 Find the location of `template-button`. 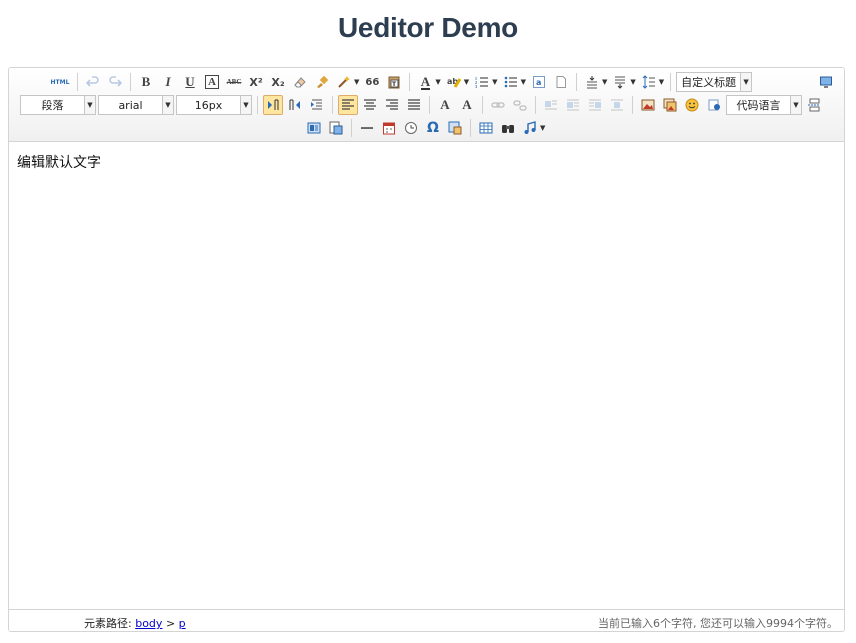

template-button is located at coordinates (314, 128).